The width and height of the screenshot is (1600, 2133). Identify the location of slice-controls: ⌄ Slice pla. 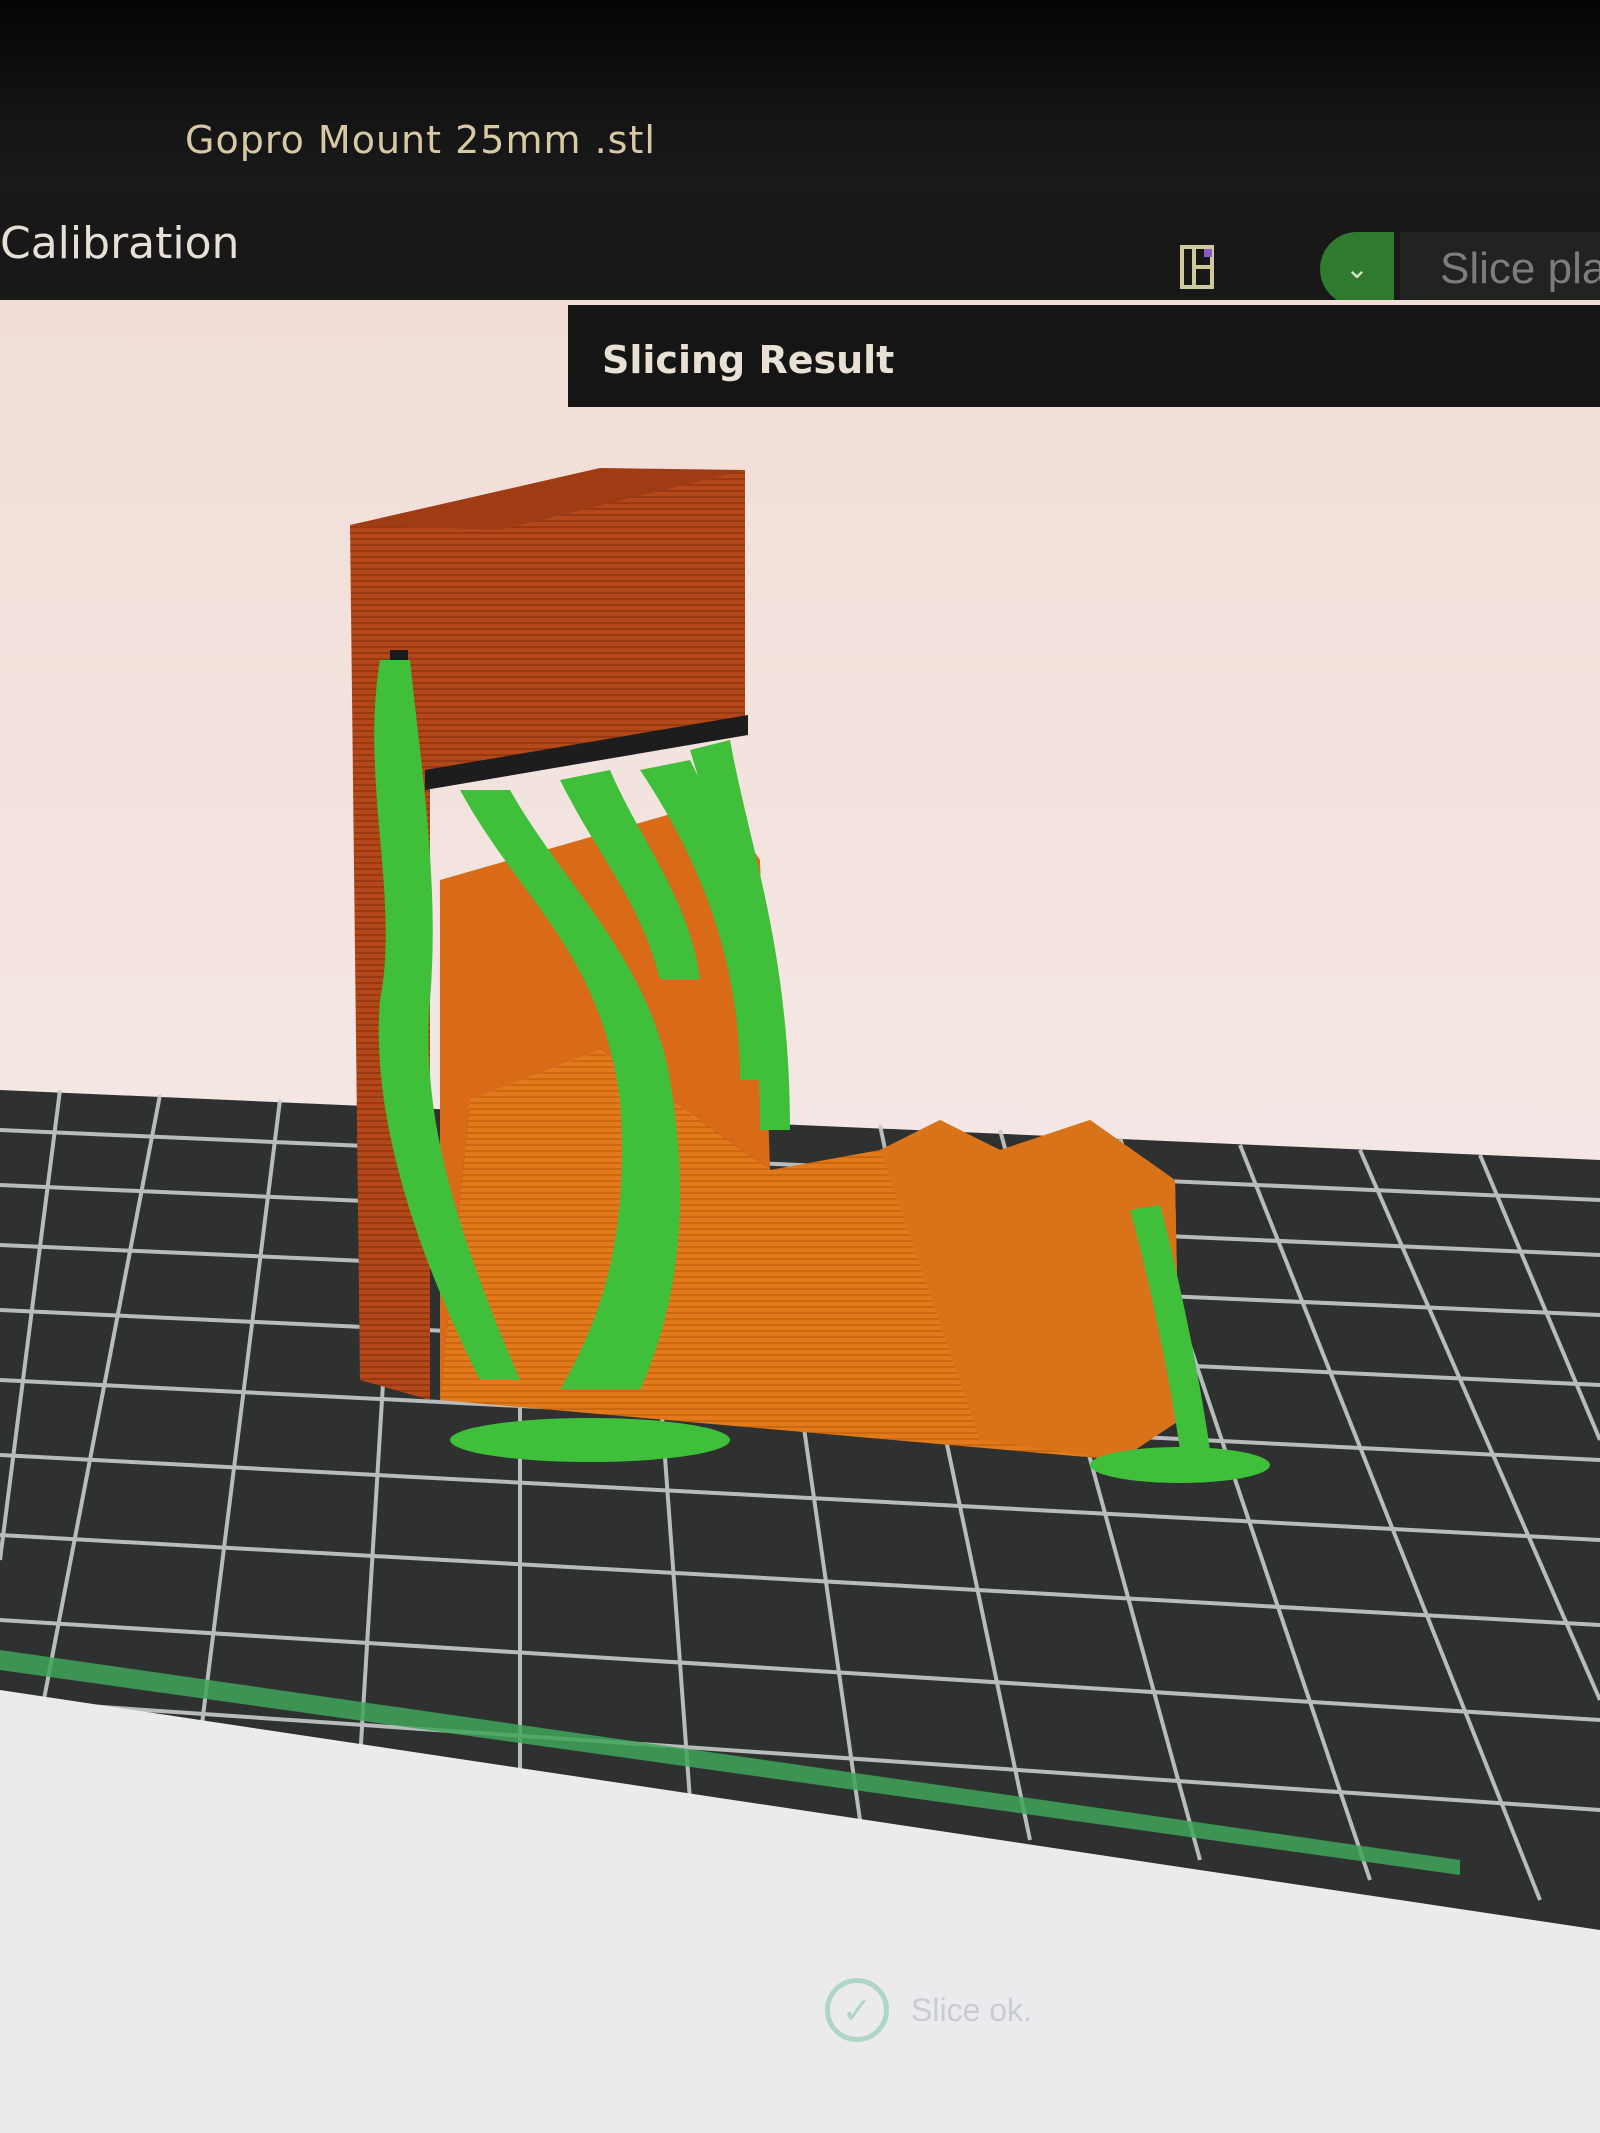
(1460, 269).